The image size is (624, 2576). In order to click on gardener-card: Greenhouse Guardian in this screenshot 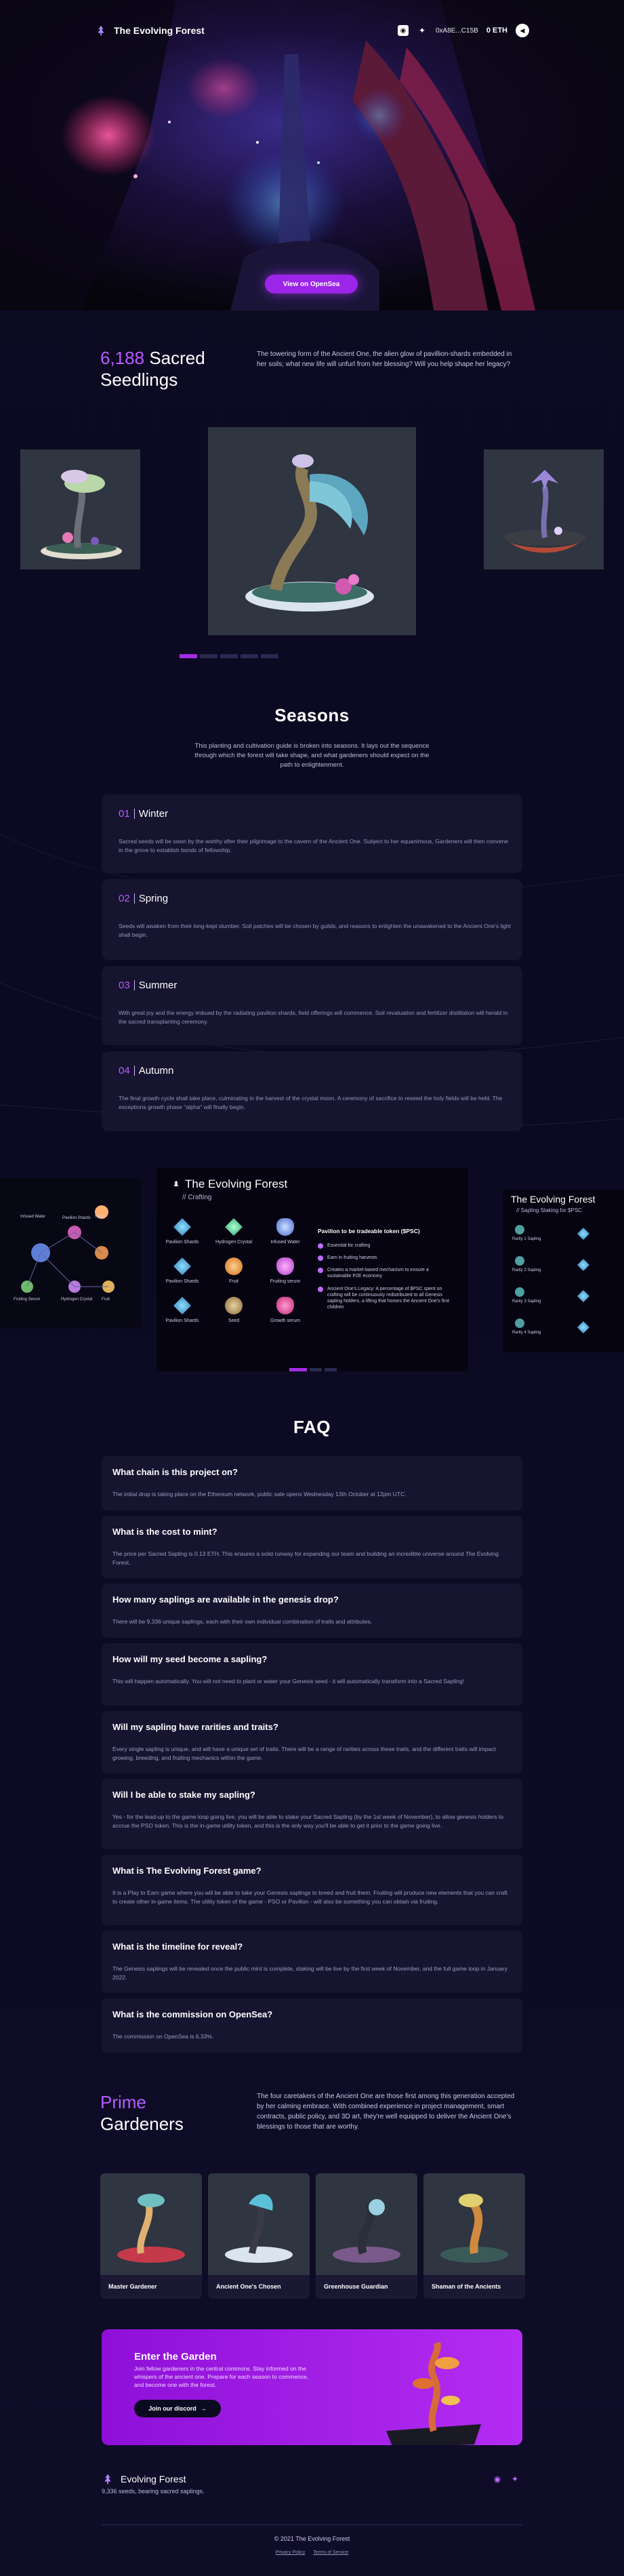, I will do `click(367, 2236)`.